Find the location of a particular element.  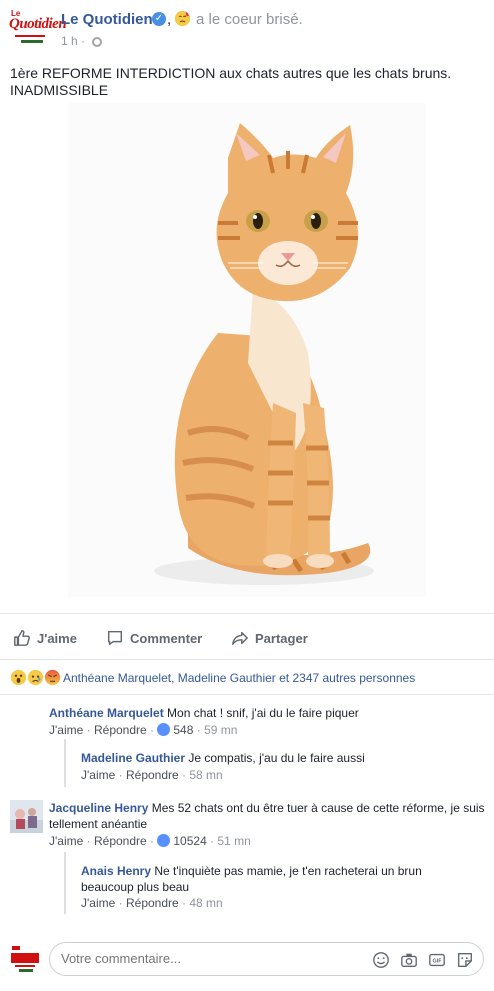

share-button-label: Partager is located at coordinates (281, 638).